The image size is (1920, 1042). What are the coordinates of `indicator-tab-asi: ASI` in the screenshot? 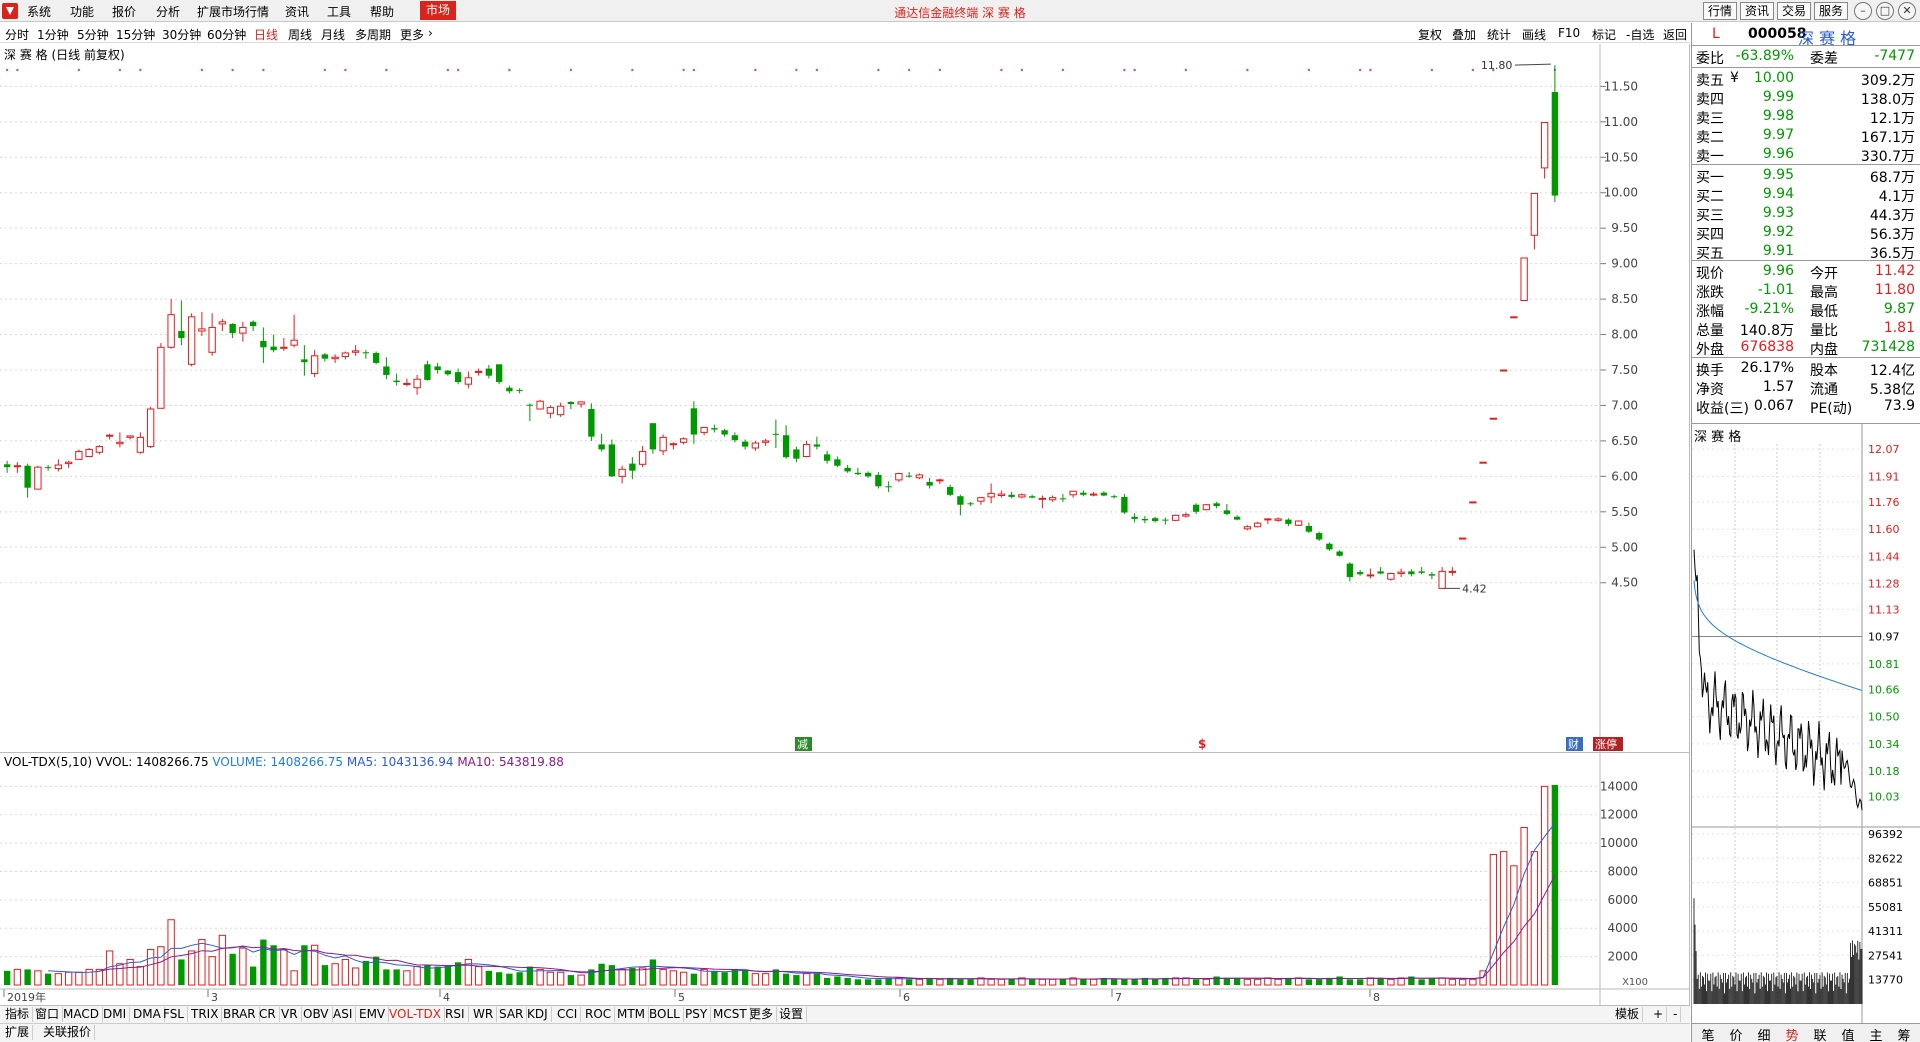 It's located at (343, 1014).